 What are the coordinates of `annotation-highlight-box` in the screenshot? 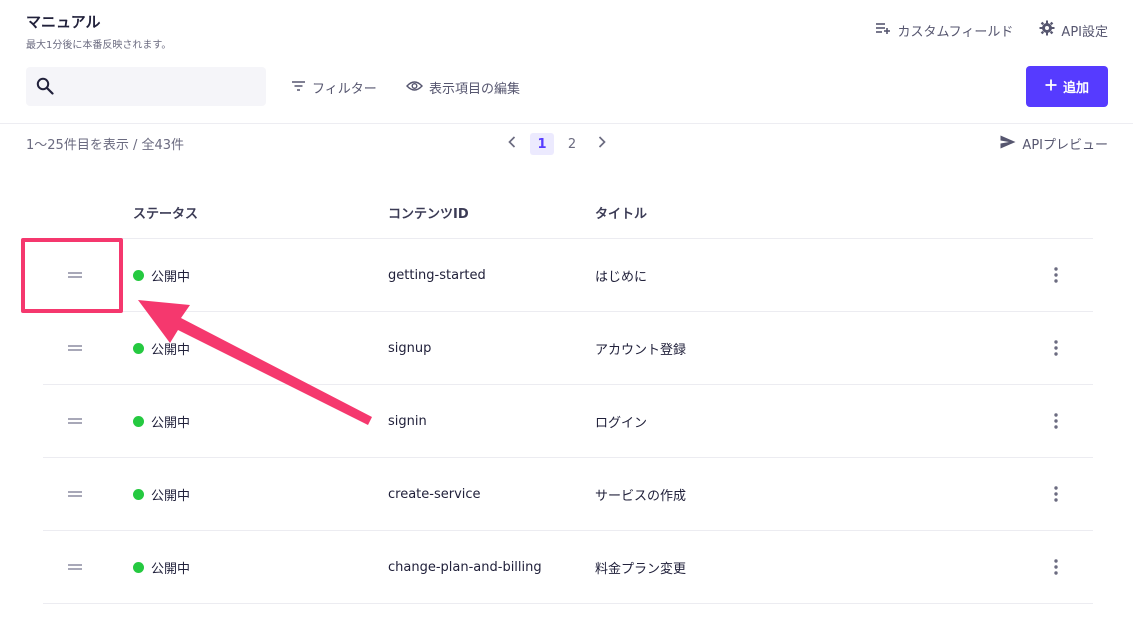 It's located at (72, 275).